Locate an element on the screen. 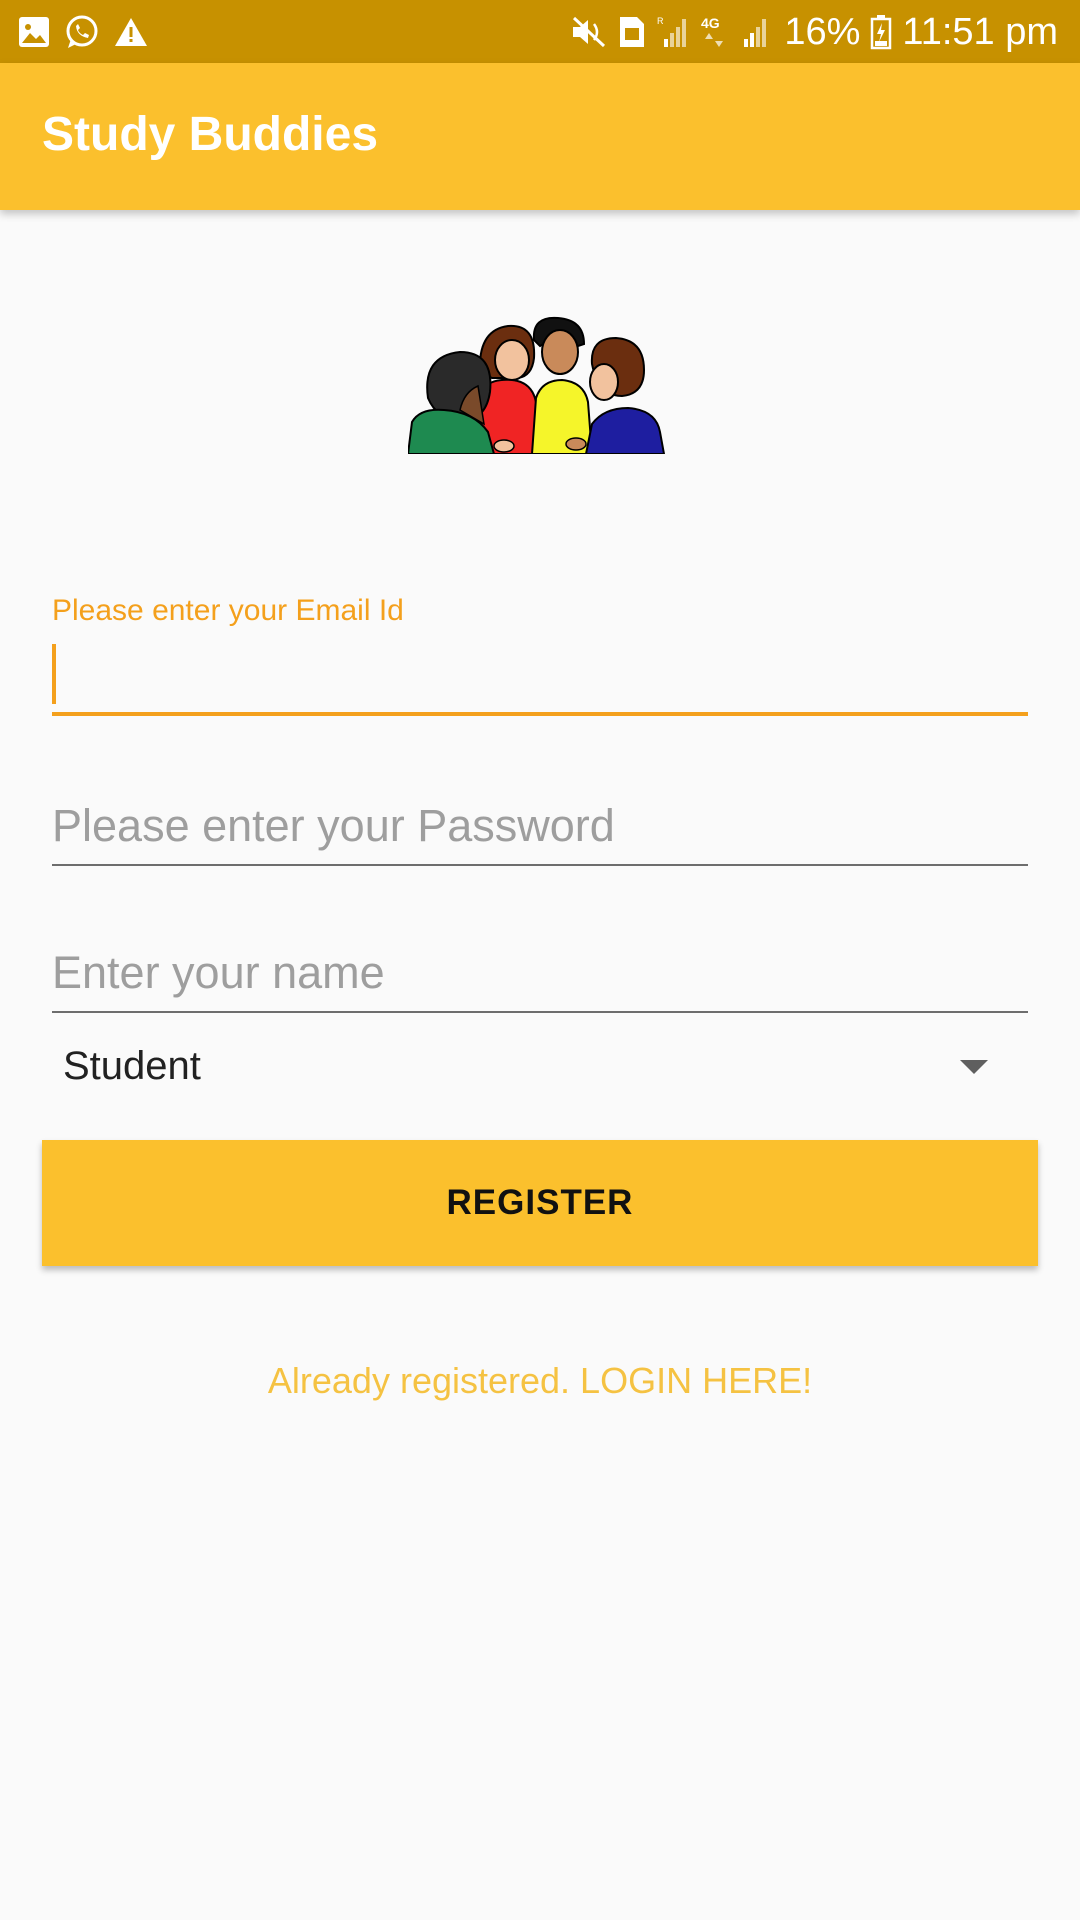 This screenshot has height=1920, width=1080. role-select-value: Student is located at coordinates (132, 1066).